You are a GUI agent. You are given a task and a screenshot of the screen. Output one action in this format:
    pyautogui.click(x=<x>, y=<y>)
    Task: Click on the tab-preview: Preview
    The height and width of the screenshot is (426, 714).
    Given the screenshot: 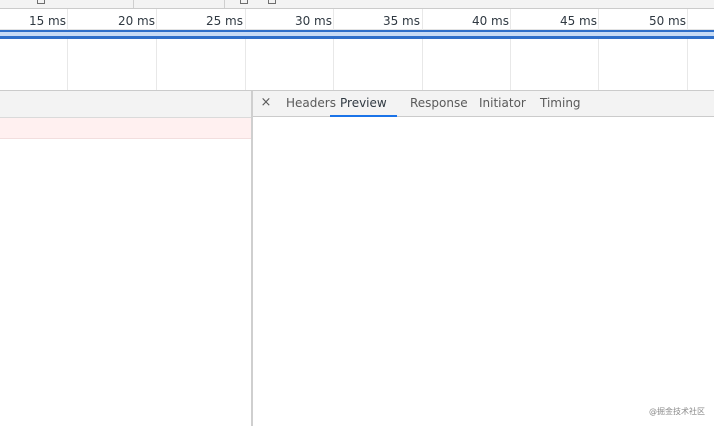 What is the action you would take?
    pyautogui.click(x=363, y=104)
    